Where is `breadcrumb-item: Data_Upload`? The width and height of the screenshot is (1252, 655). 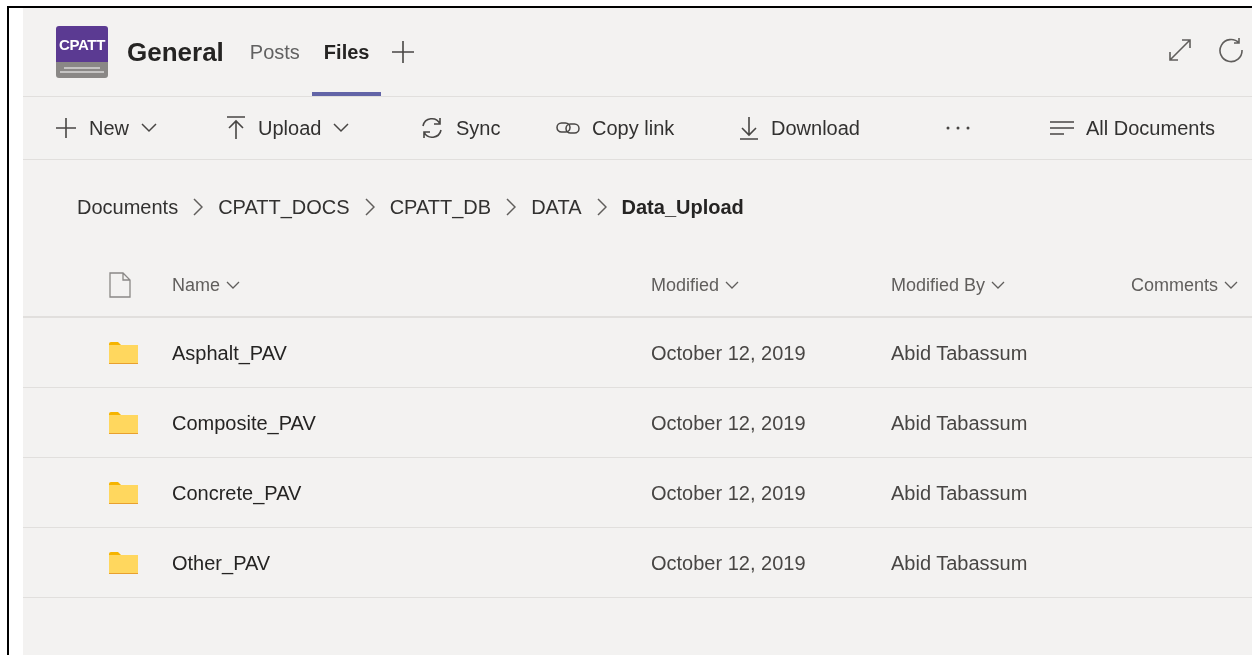
breadcrumb-item: Data_Upload is located at coordinates (682, 207).